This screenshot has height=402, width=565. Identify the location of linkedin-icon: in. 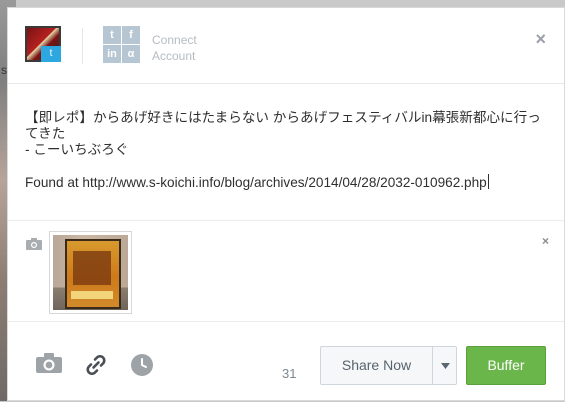
(112, 54).